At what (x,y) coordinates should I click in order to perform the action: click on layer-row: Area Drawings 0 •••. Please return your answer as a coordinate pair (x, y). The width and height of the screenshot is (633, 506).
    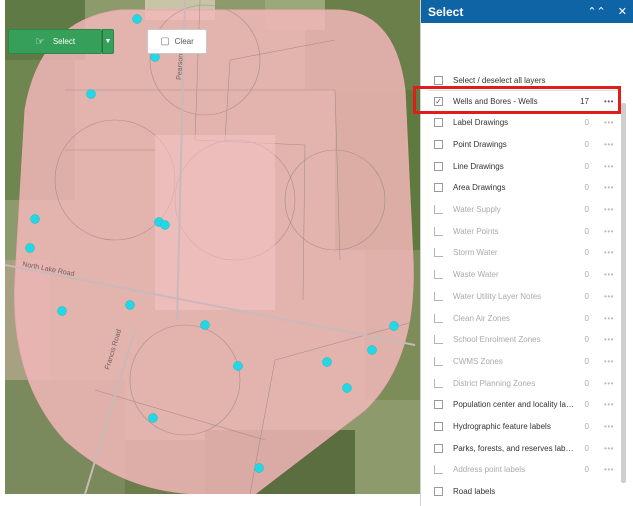
    Looking at the image, I should click on (527, 188).